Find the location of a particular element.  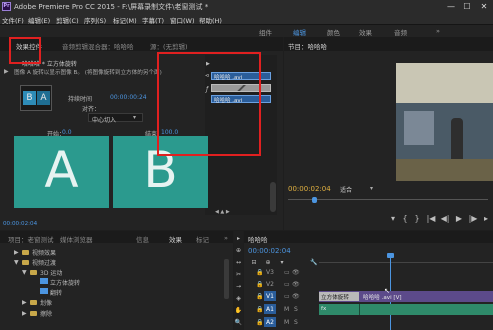

add-marker-icon: ▾ is located at coordinates (282, 263).